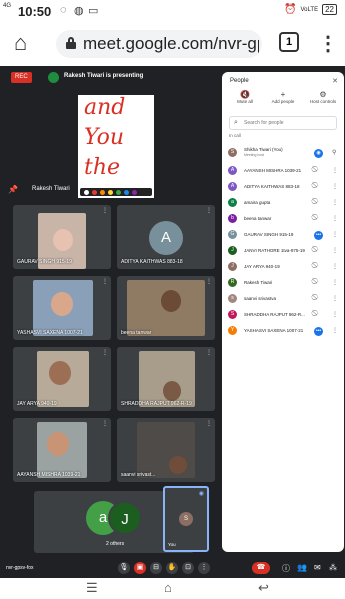 Image resolution: width=345 pixels, height=599 pixels. I want to click on home-nav-icon: ⌂, so click(168, 587).